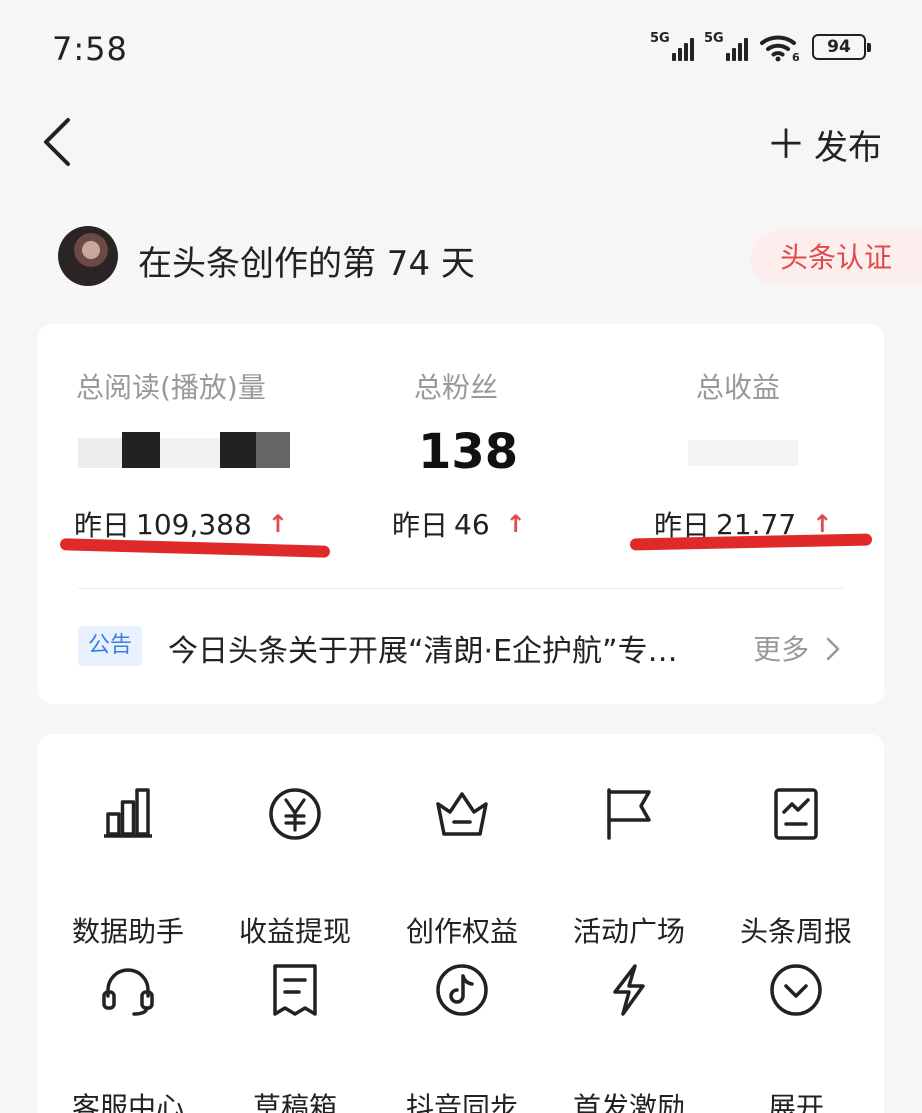  I want to click on publish-label: 发布, so click(848, 148).